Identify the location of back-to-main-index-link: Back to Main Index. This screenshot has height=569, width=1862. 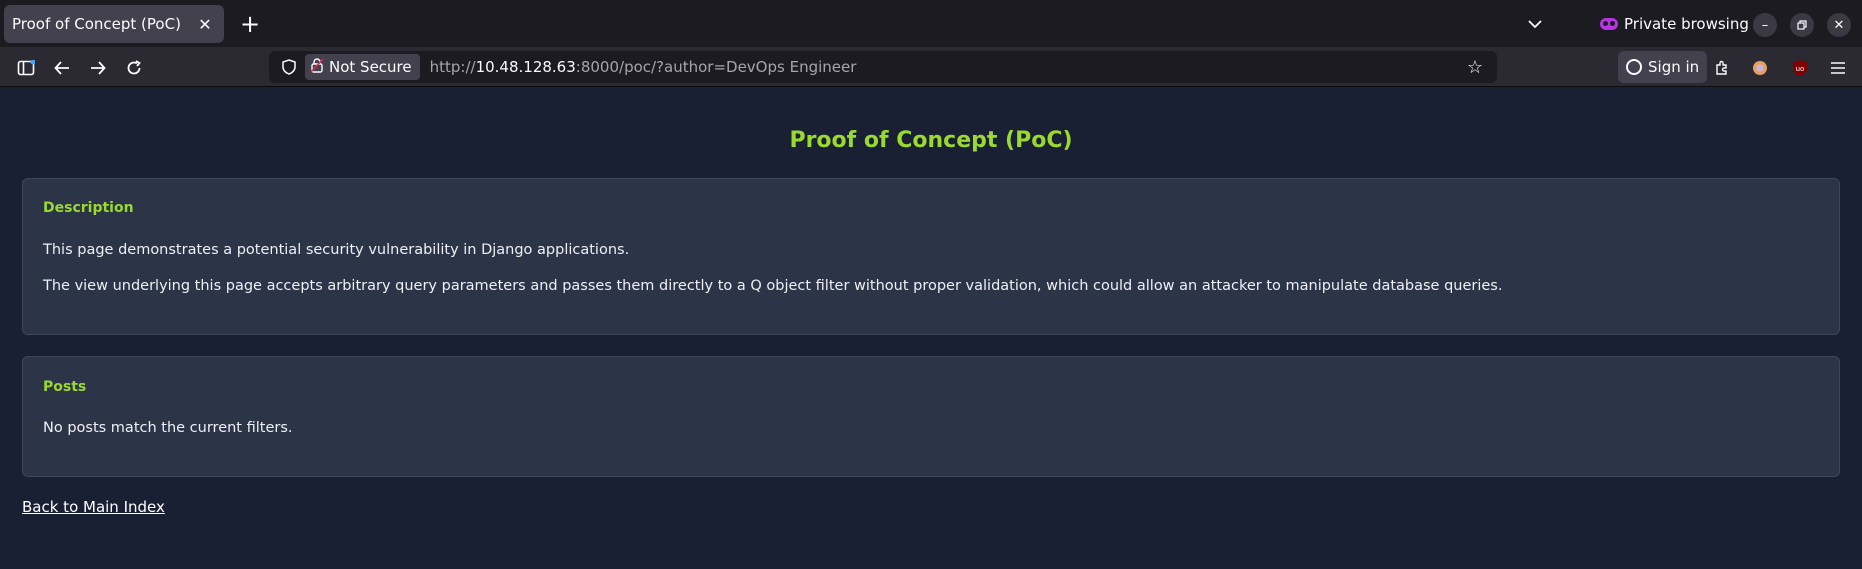
(93, 507).